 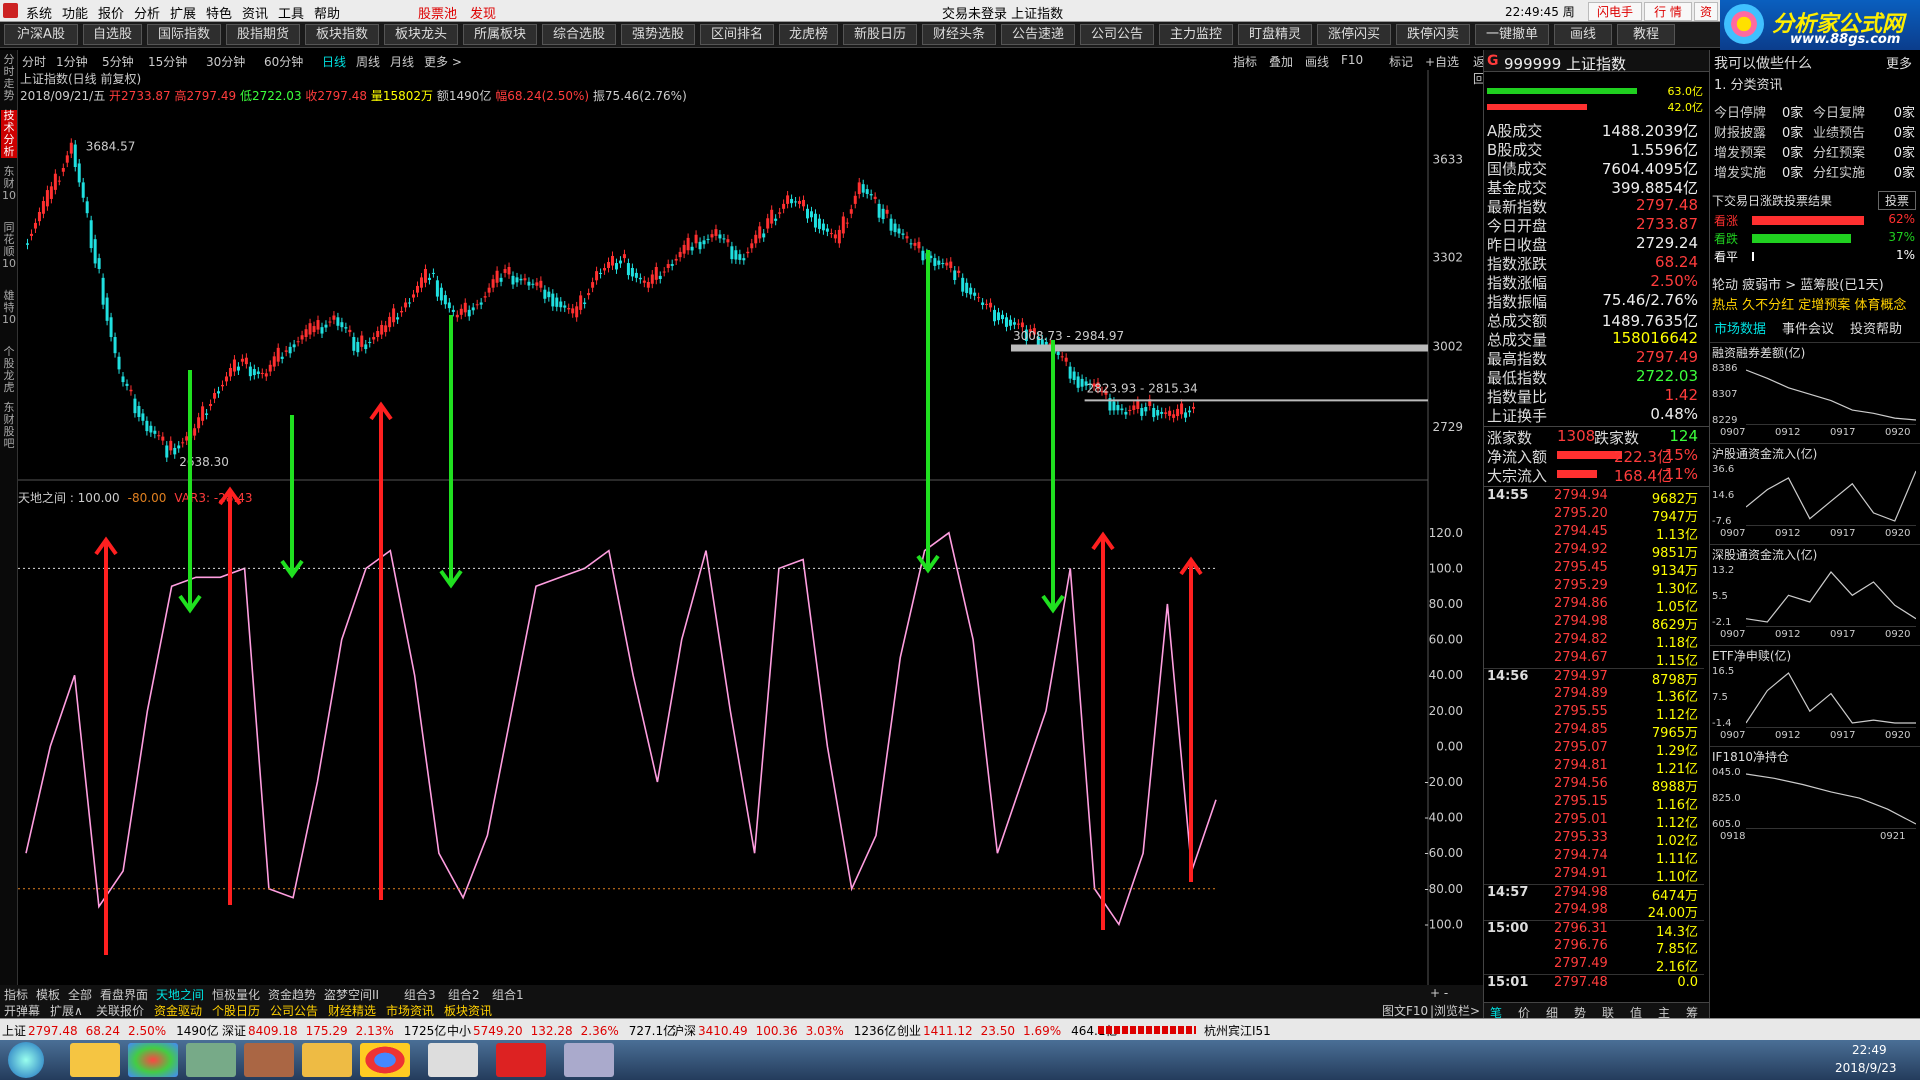 I want to click on toolbar-btn-21: 教程, so click(x=1646, y=34).